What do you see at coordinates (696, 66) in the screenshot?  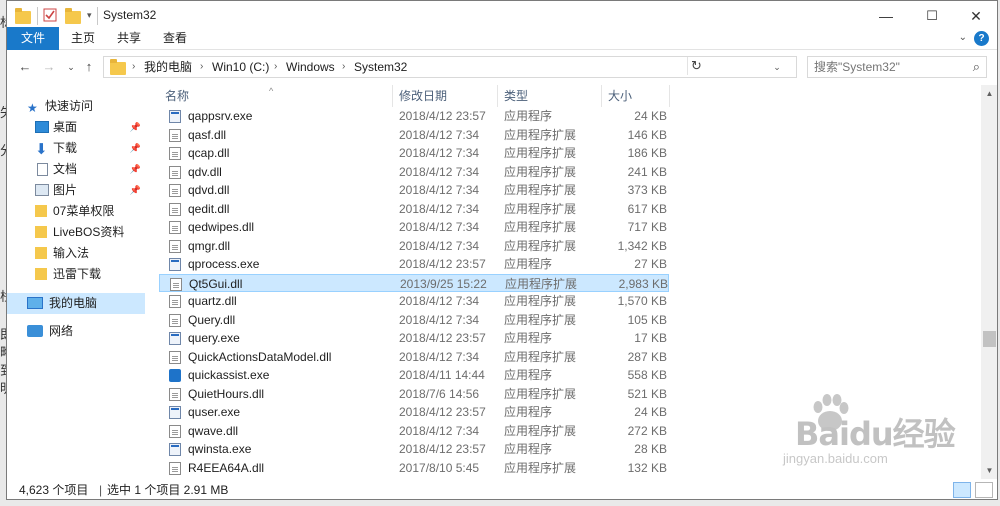 I see `refresh-icon: ↻` at bounding box center [696, 66].